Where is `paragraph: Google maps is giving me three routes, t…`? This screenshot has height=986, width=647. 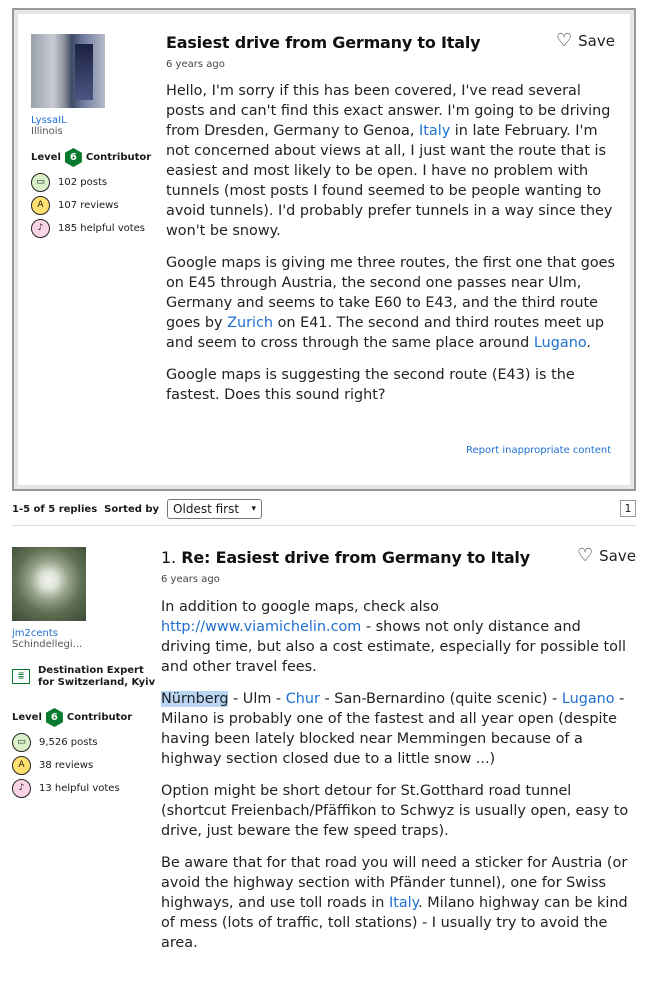 paragraph: Google maps is giving me three routes, t… is located at coordinates (390, 303).